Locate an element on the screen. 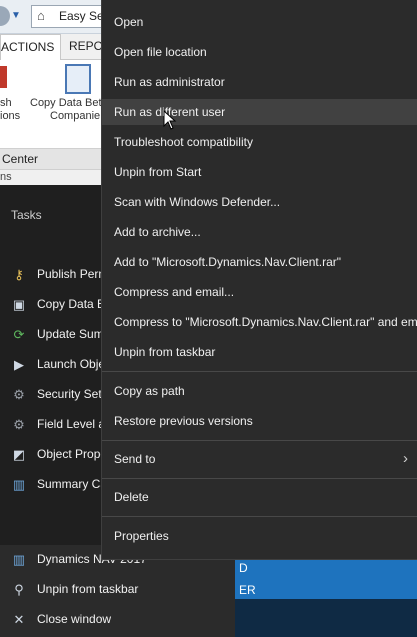 The width and height of the screenshot is (417, 637). menu-item-send-to: Send to › is located at coordinates (259, 459).